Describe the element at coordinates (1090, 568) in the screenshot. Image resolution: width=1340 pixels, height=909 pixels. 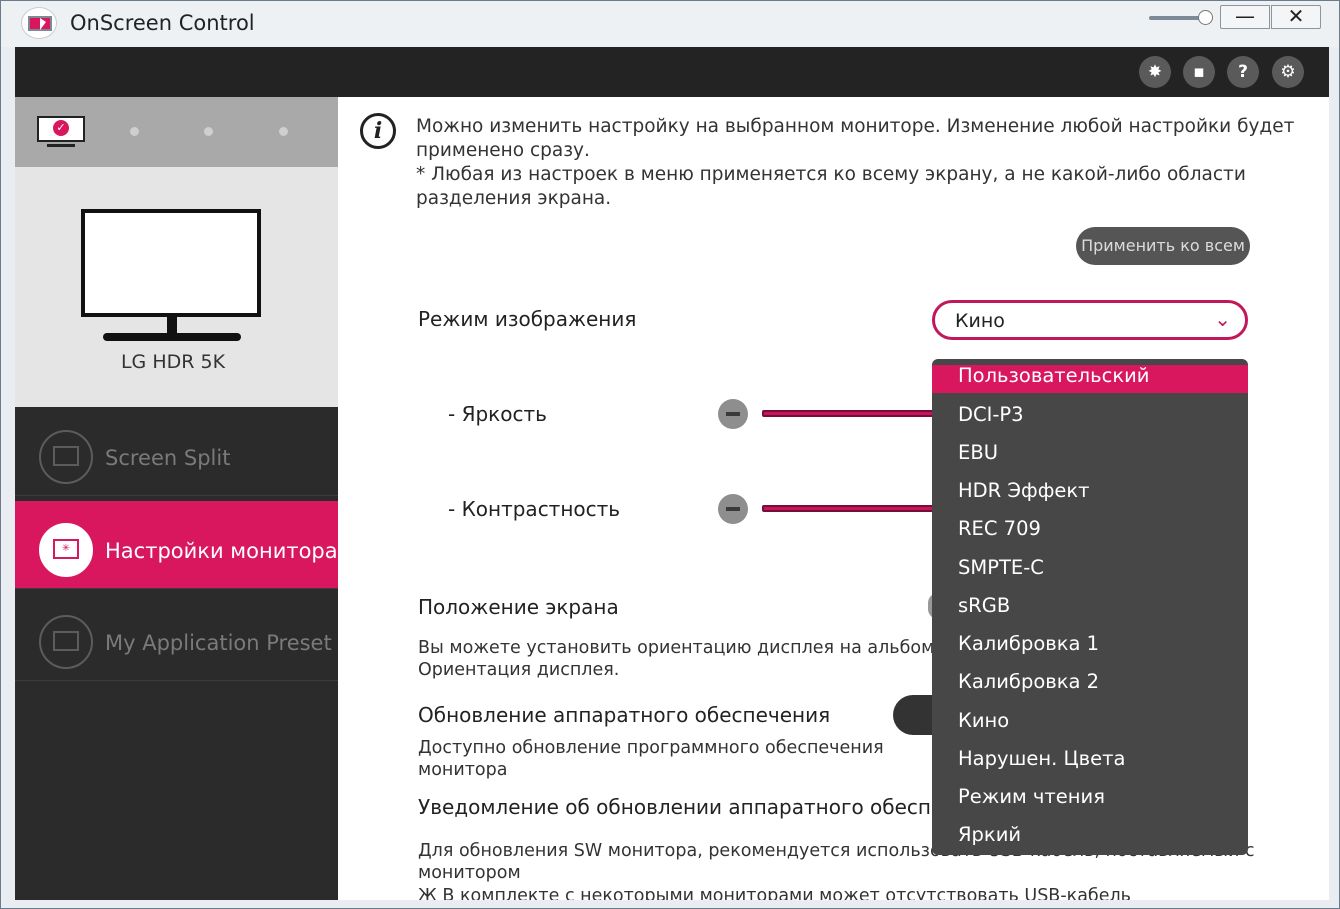
I see `dropdown-option-smpte-c: SMPTE-C` at that location.